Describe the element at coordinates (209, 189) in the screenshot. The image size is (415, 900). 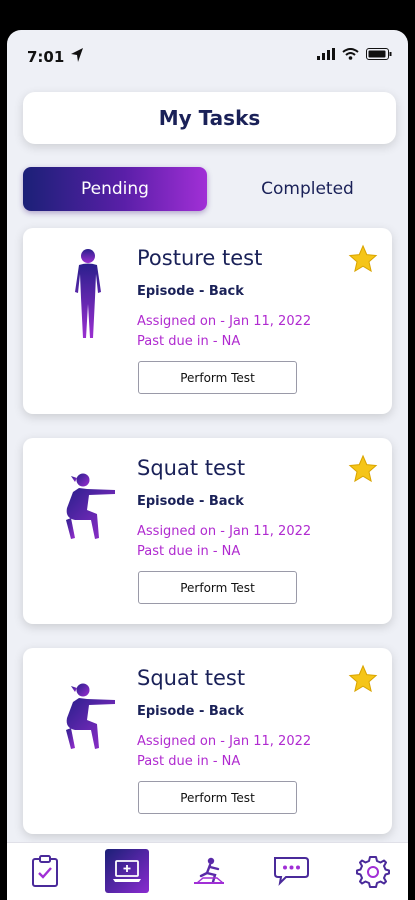
I see `task-tabs: Pending Completed` at that location.